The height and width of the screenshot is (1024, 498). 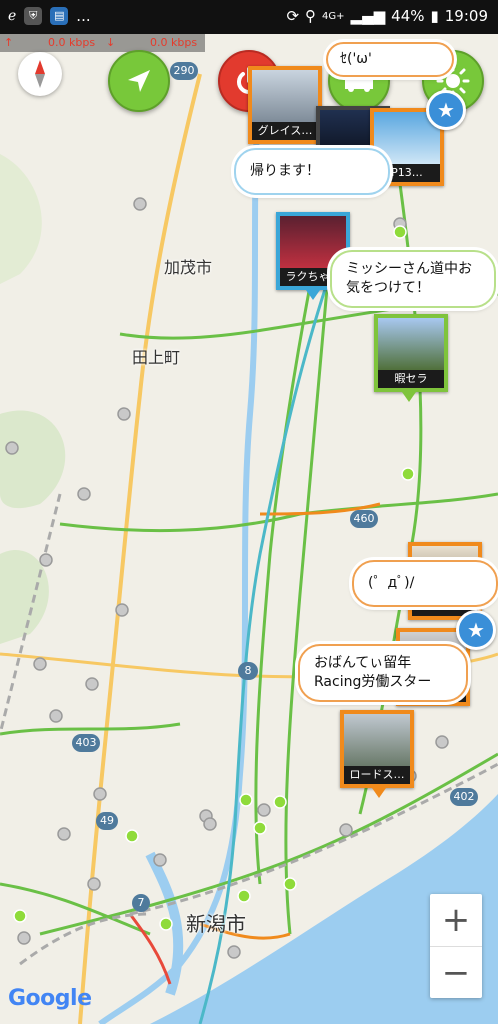 I want to click on message-bubble: (゜дﾟ)/, so click(x=425, y=583).